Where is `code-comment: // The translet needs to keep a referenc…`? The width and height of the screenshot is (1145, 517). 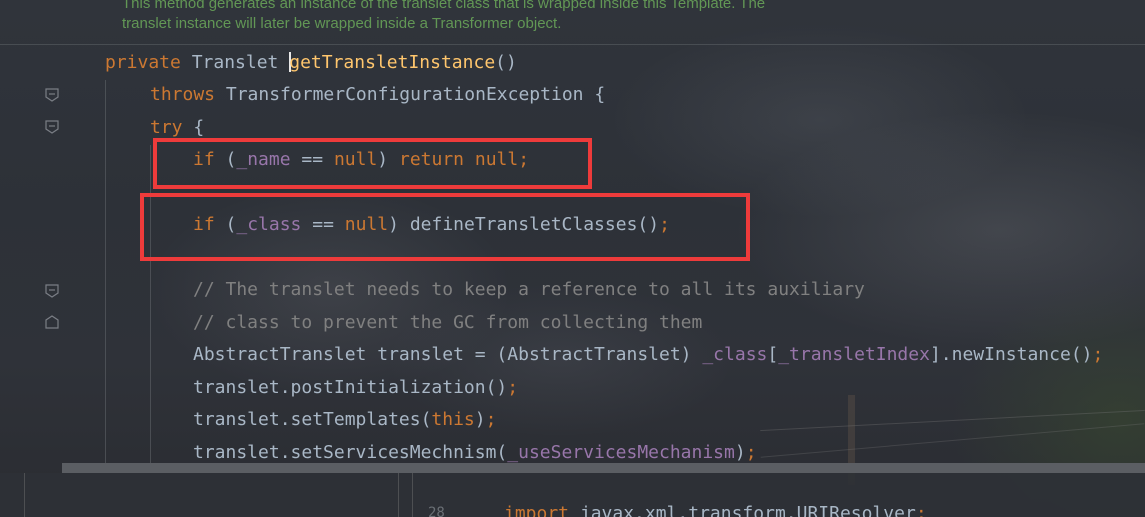 code-comment: // The translet needs to keep a referenc… is located at coordinates (529, 290).